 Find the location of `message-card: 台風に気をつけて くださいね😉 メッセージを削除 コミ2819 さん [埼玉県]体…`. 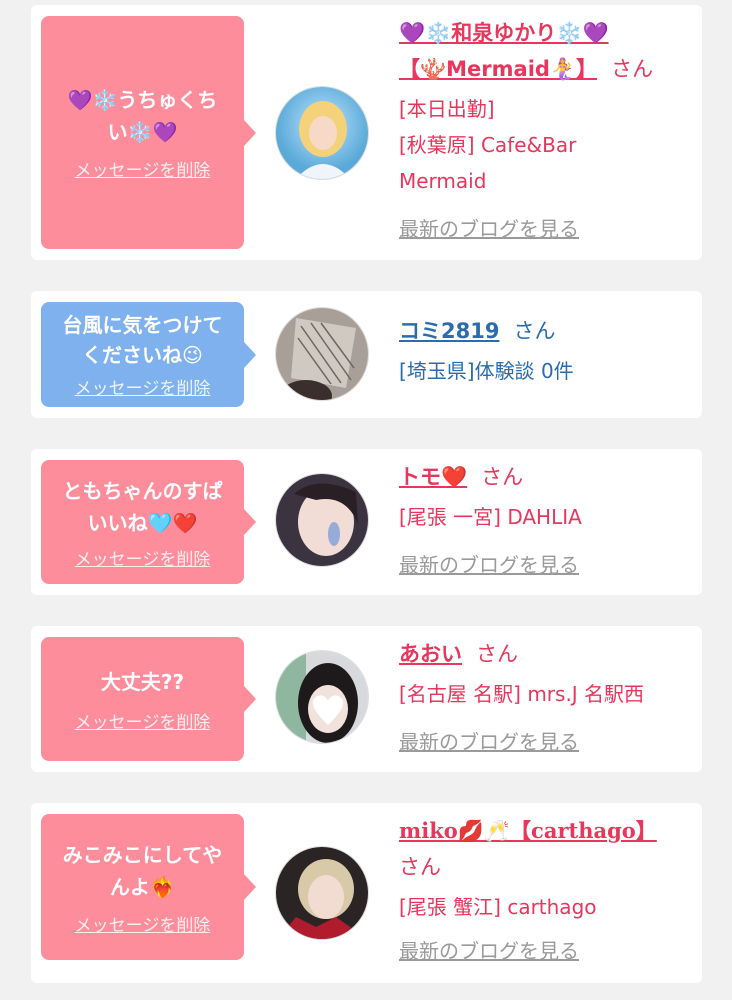

message-card: 台風に気をつけて くださいね😉 メッセージを削除 コミ2819 さん [埼玉県]体… is located at coordinates (366, 354).